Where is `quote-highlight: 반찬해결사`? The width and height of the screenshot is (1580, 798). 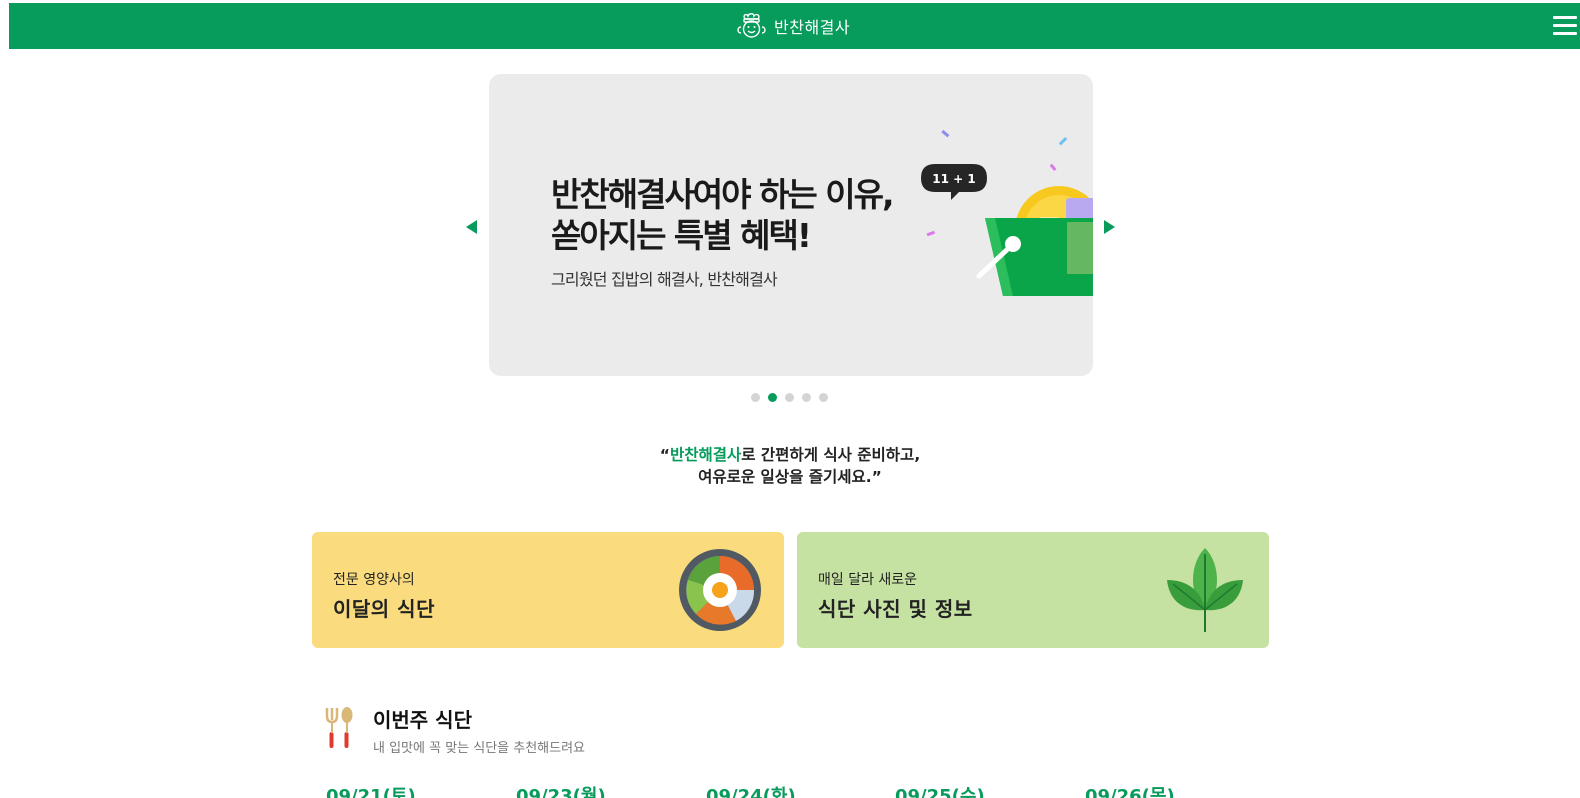
quote-highlight: 반찬해결사 is located at coordinates (705, 455).